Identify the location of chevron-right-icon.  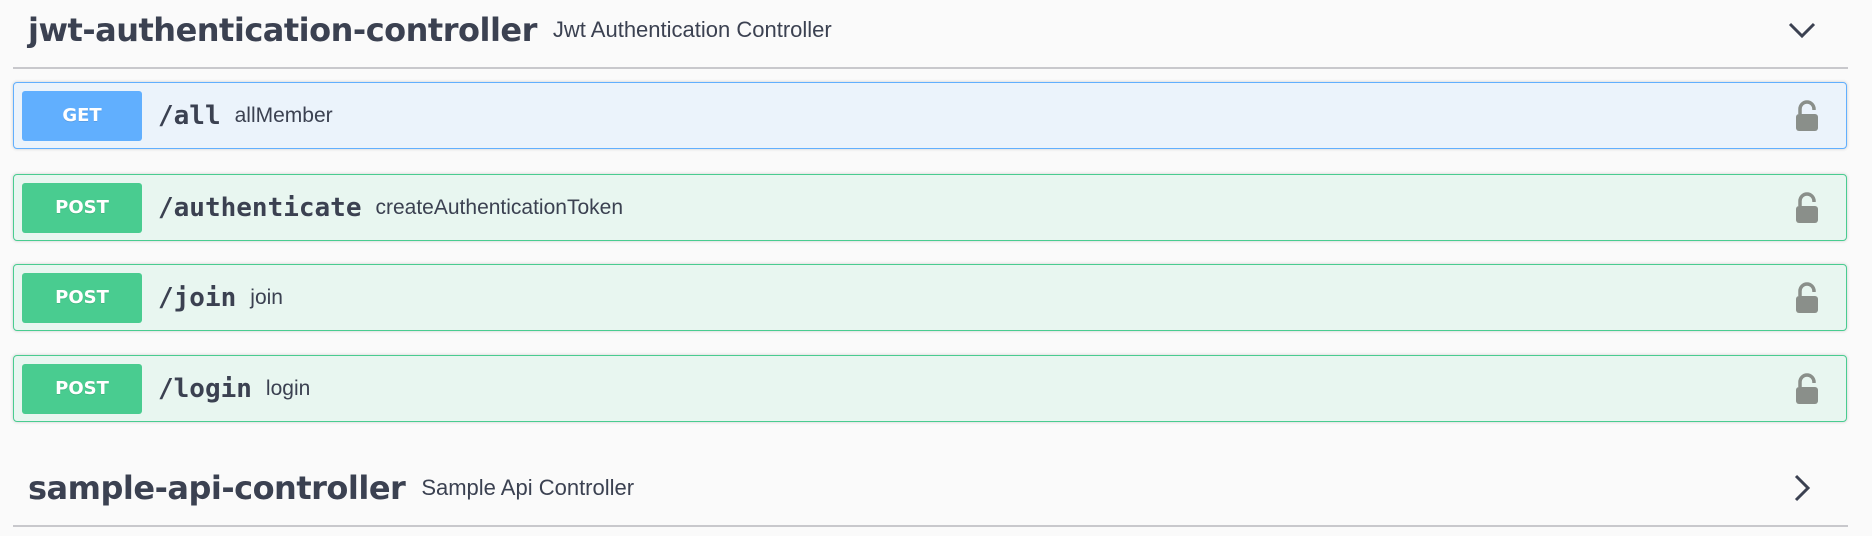
(1802, 488).